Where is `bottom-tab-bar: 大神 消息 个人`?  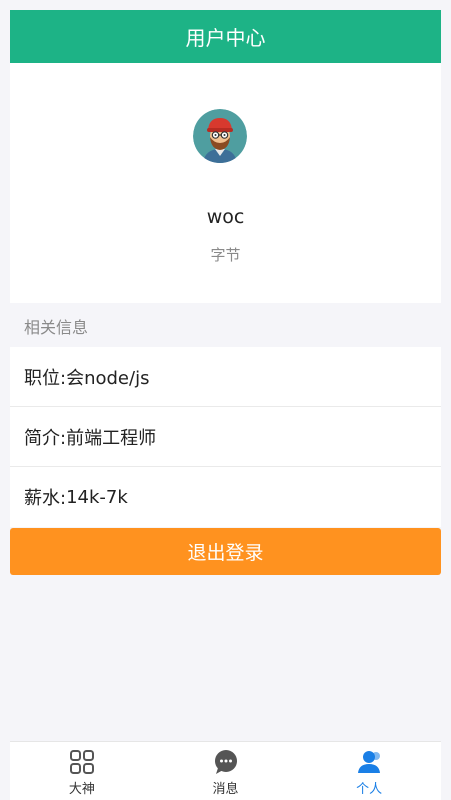 bottom-tab-bar: 大神 消息 个人 is located at coordinates (225, 770).